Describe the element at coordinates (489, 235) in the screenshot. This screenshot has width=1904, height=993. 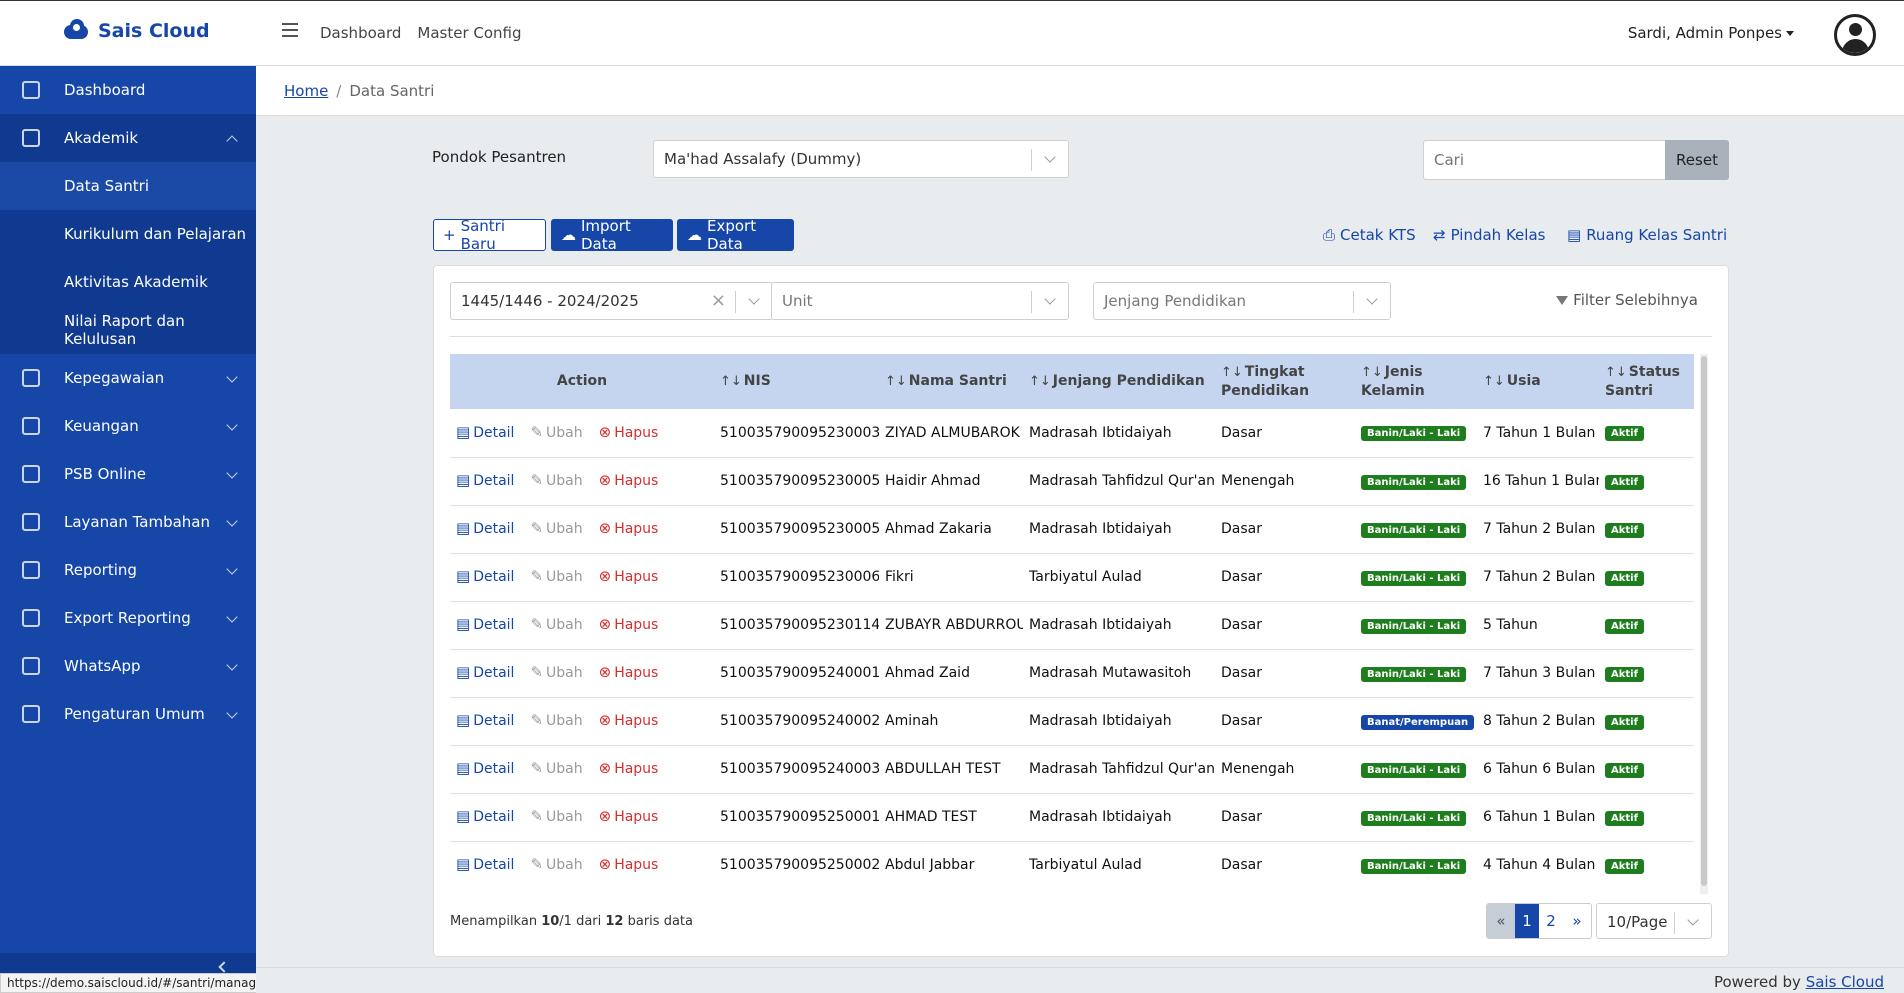
I see `santri-baru-button: + Santri Baru` at that location.